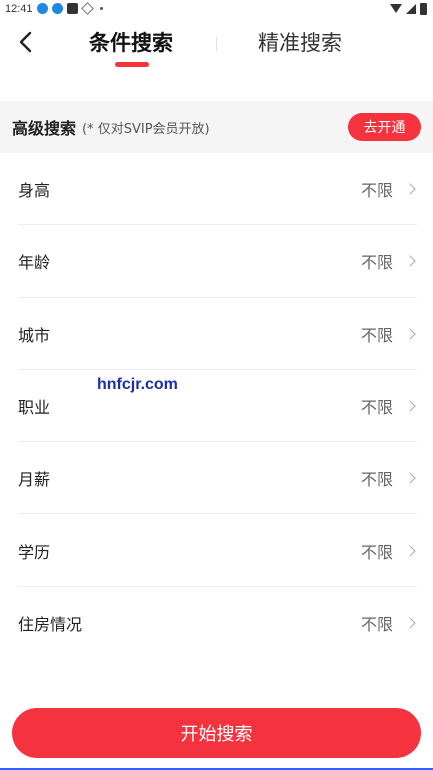 The image size is (433, 770). What do you see at coordinates (216, 261) in the screenshot?
I see `filter-row-age: 年龄 不限` at bounding box center [216, 261].